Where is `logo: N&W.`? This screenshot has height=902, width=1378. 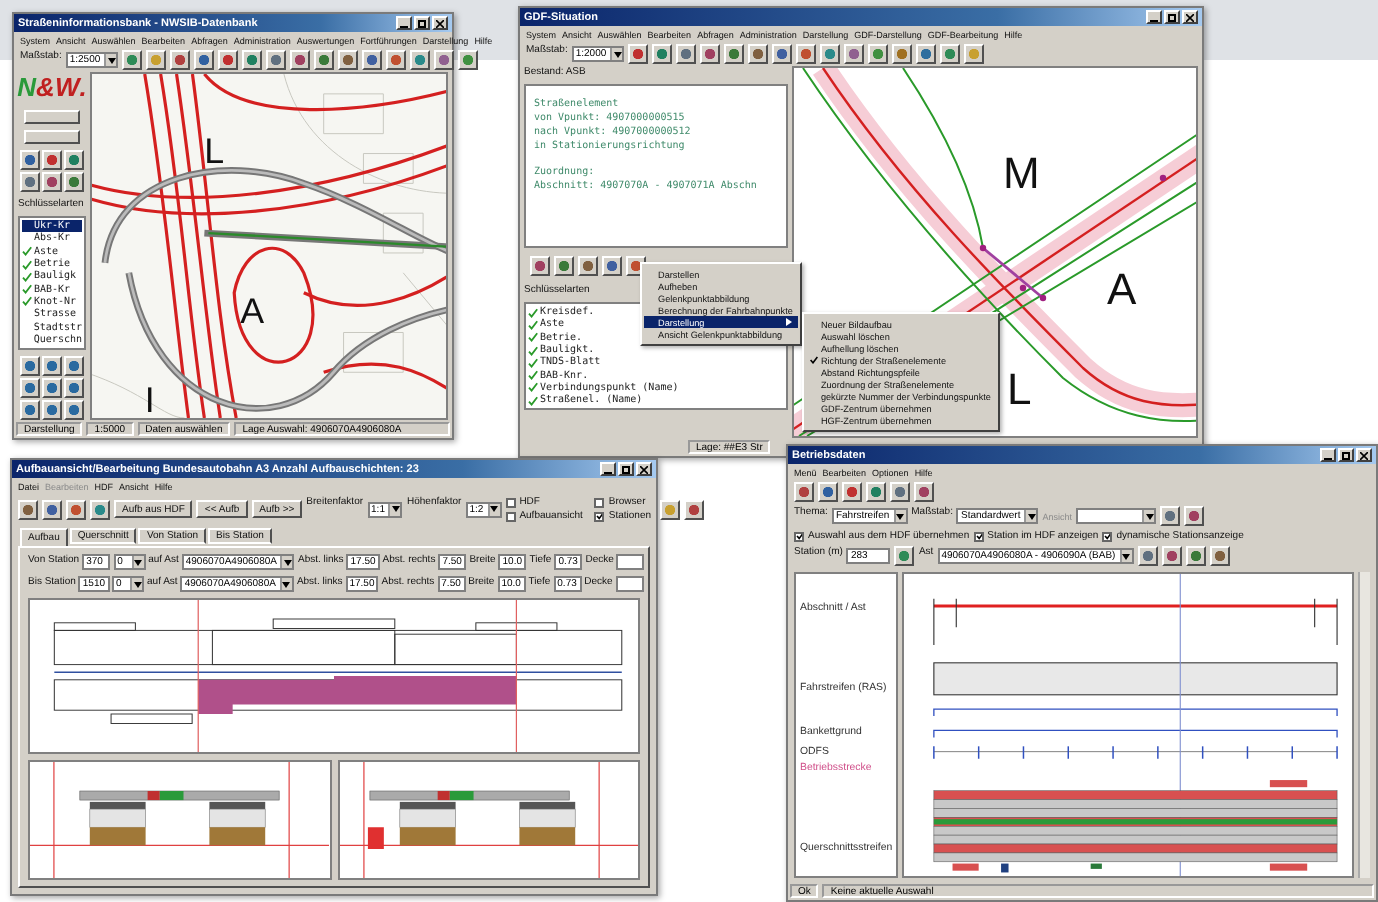 logo: N&W. is located at coordinates (52, 88).